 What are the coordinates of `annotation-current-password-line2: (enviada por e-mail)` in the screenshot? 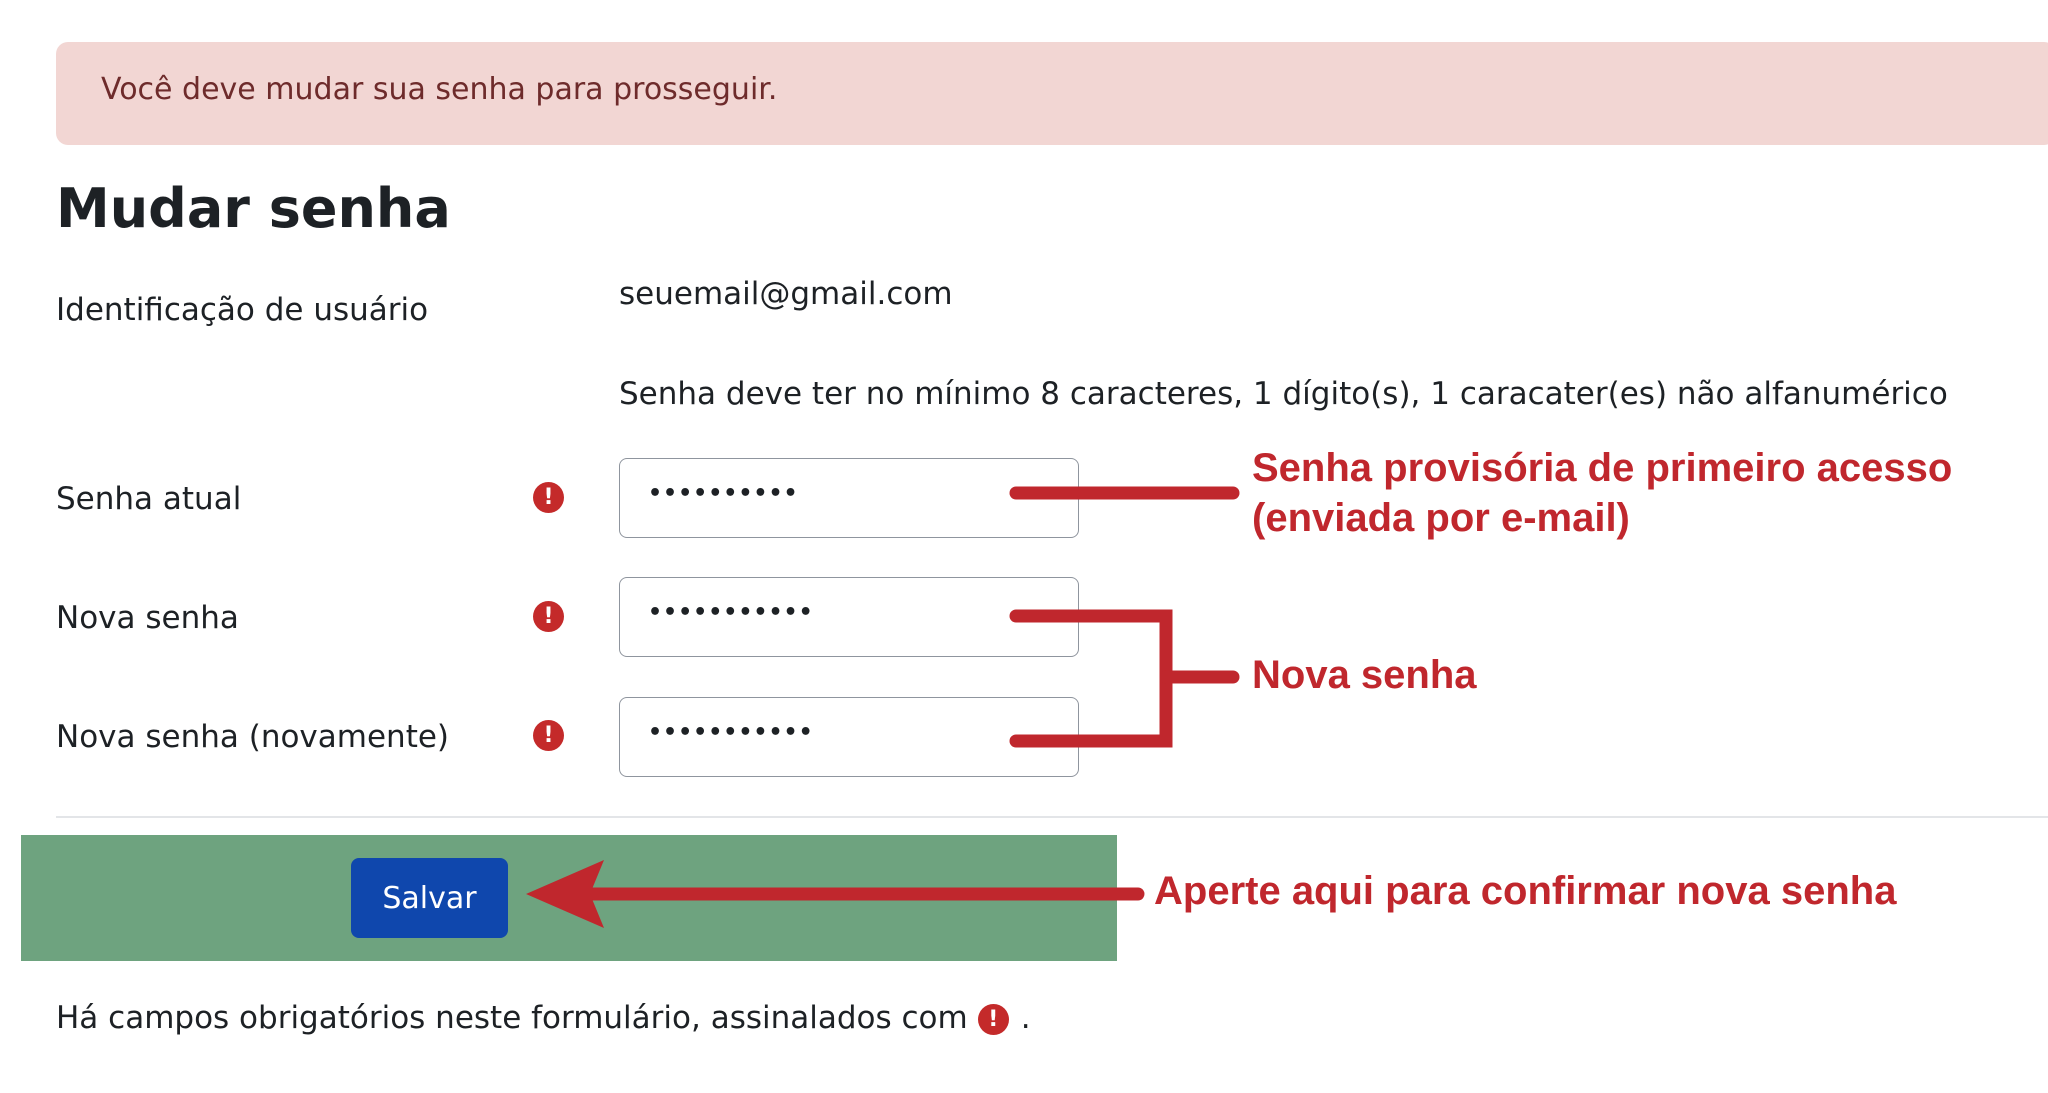 It's located at (1441, 518).